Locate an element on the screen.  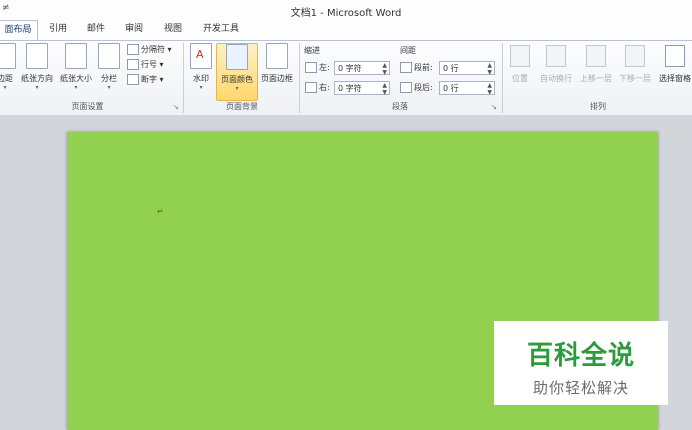
indent-right-field: 0 字符 ▲ ▼ is located at coordinates (362, 88).